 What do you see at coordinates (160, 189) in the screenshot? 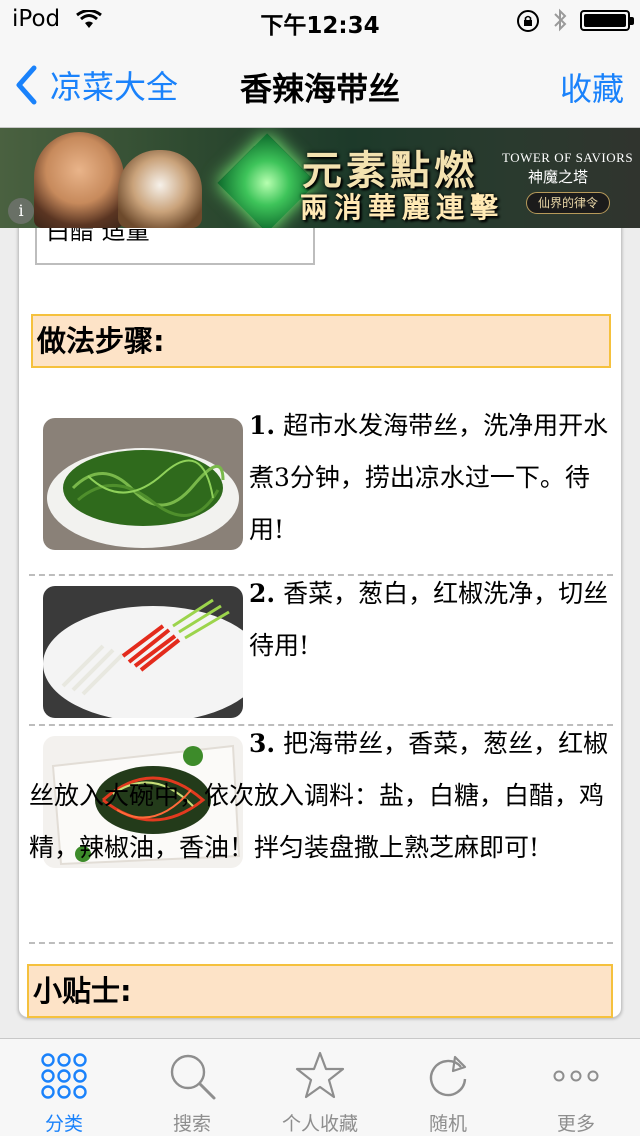
I see `ad-dog-image` at bounding box center [160, 189].